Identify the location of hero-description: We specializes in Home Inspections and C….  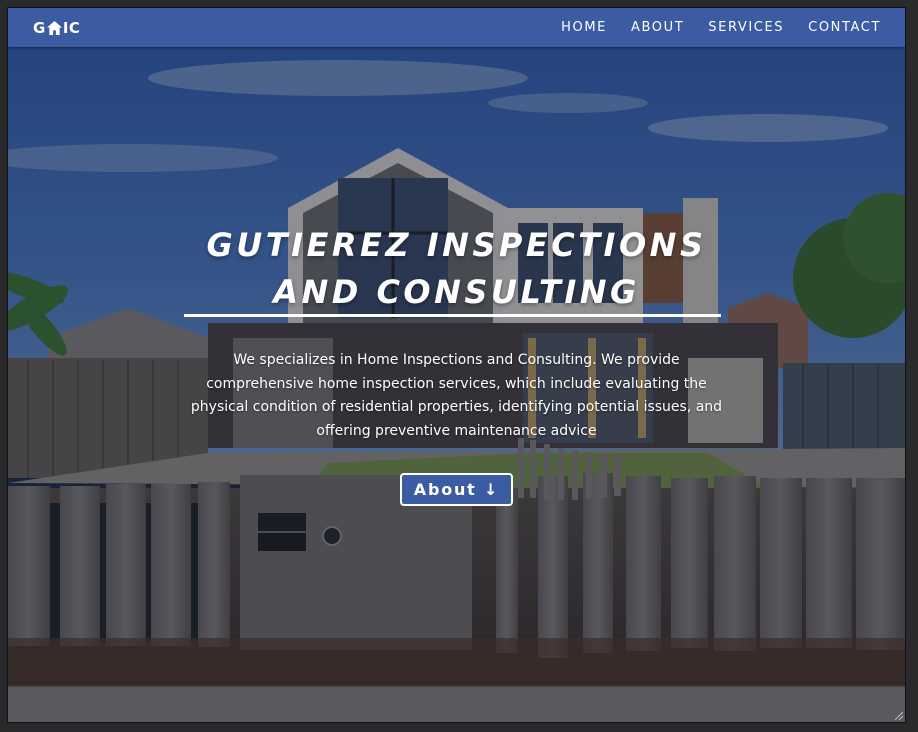
(456, 395).